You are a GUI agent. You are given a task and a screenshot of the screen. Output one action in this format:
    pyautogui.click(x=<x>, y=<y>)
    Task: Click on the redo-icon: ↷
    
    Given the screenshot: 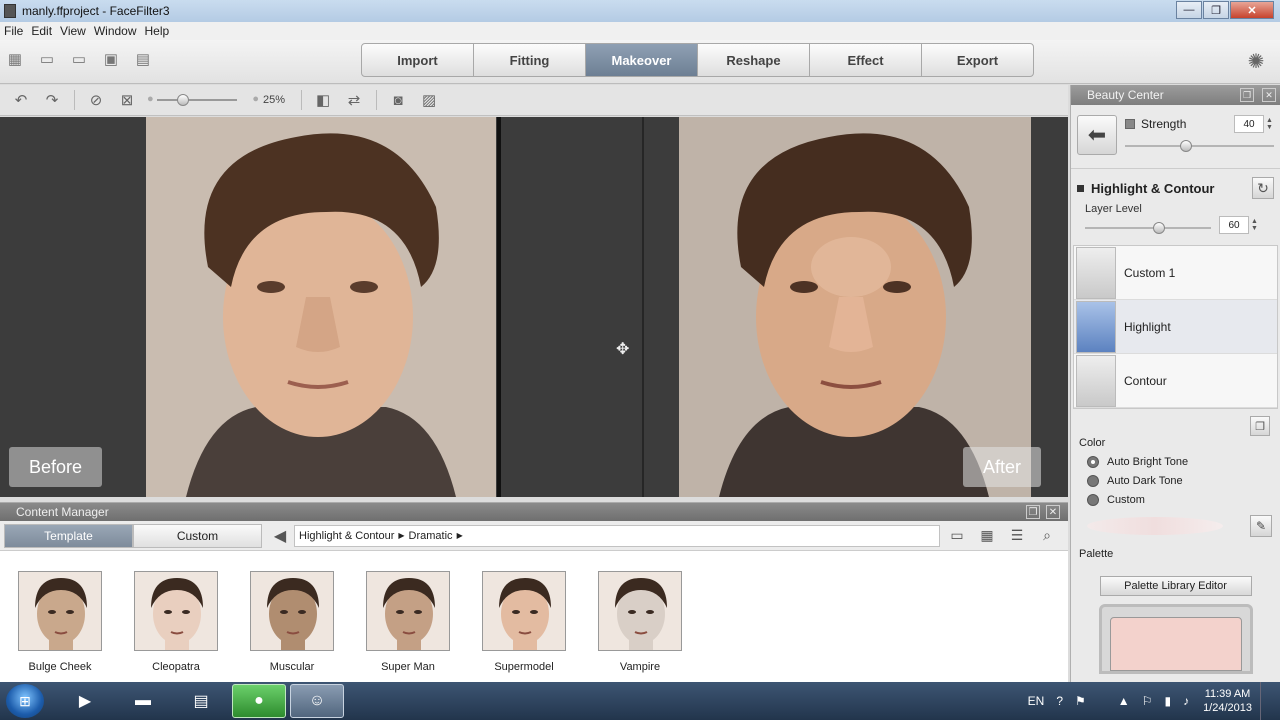 What is the action you would take?
    pyautogui.click(x=52, y=100)
    